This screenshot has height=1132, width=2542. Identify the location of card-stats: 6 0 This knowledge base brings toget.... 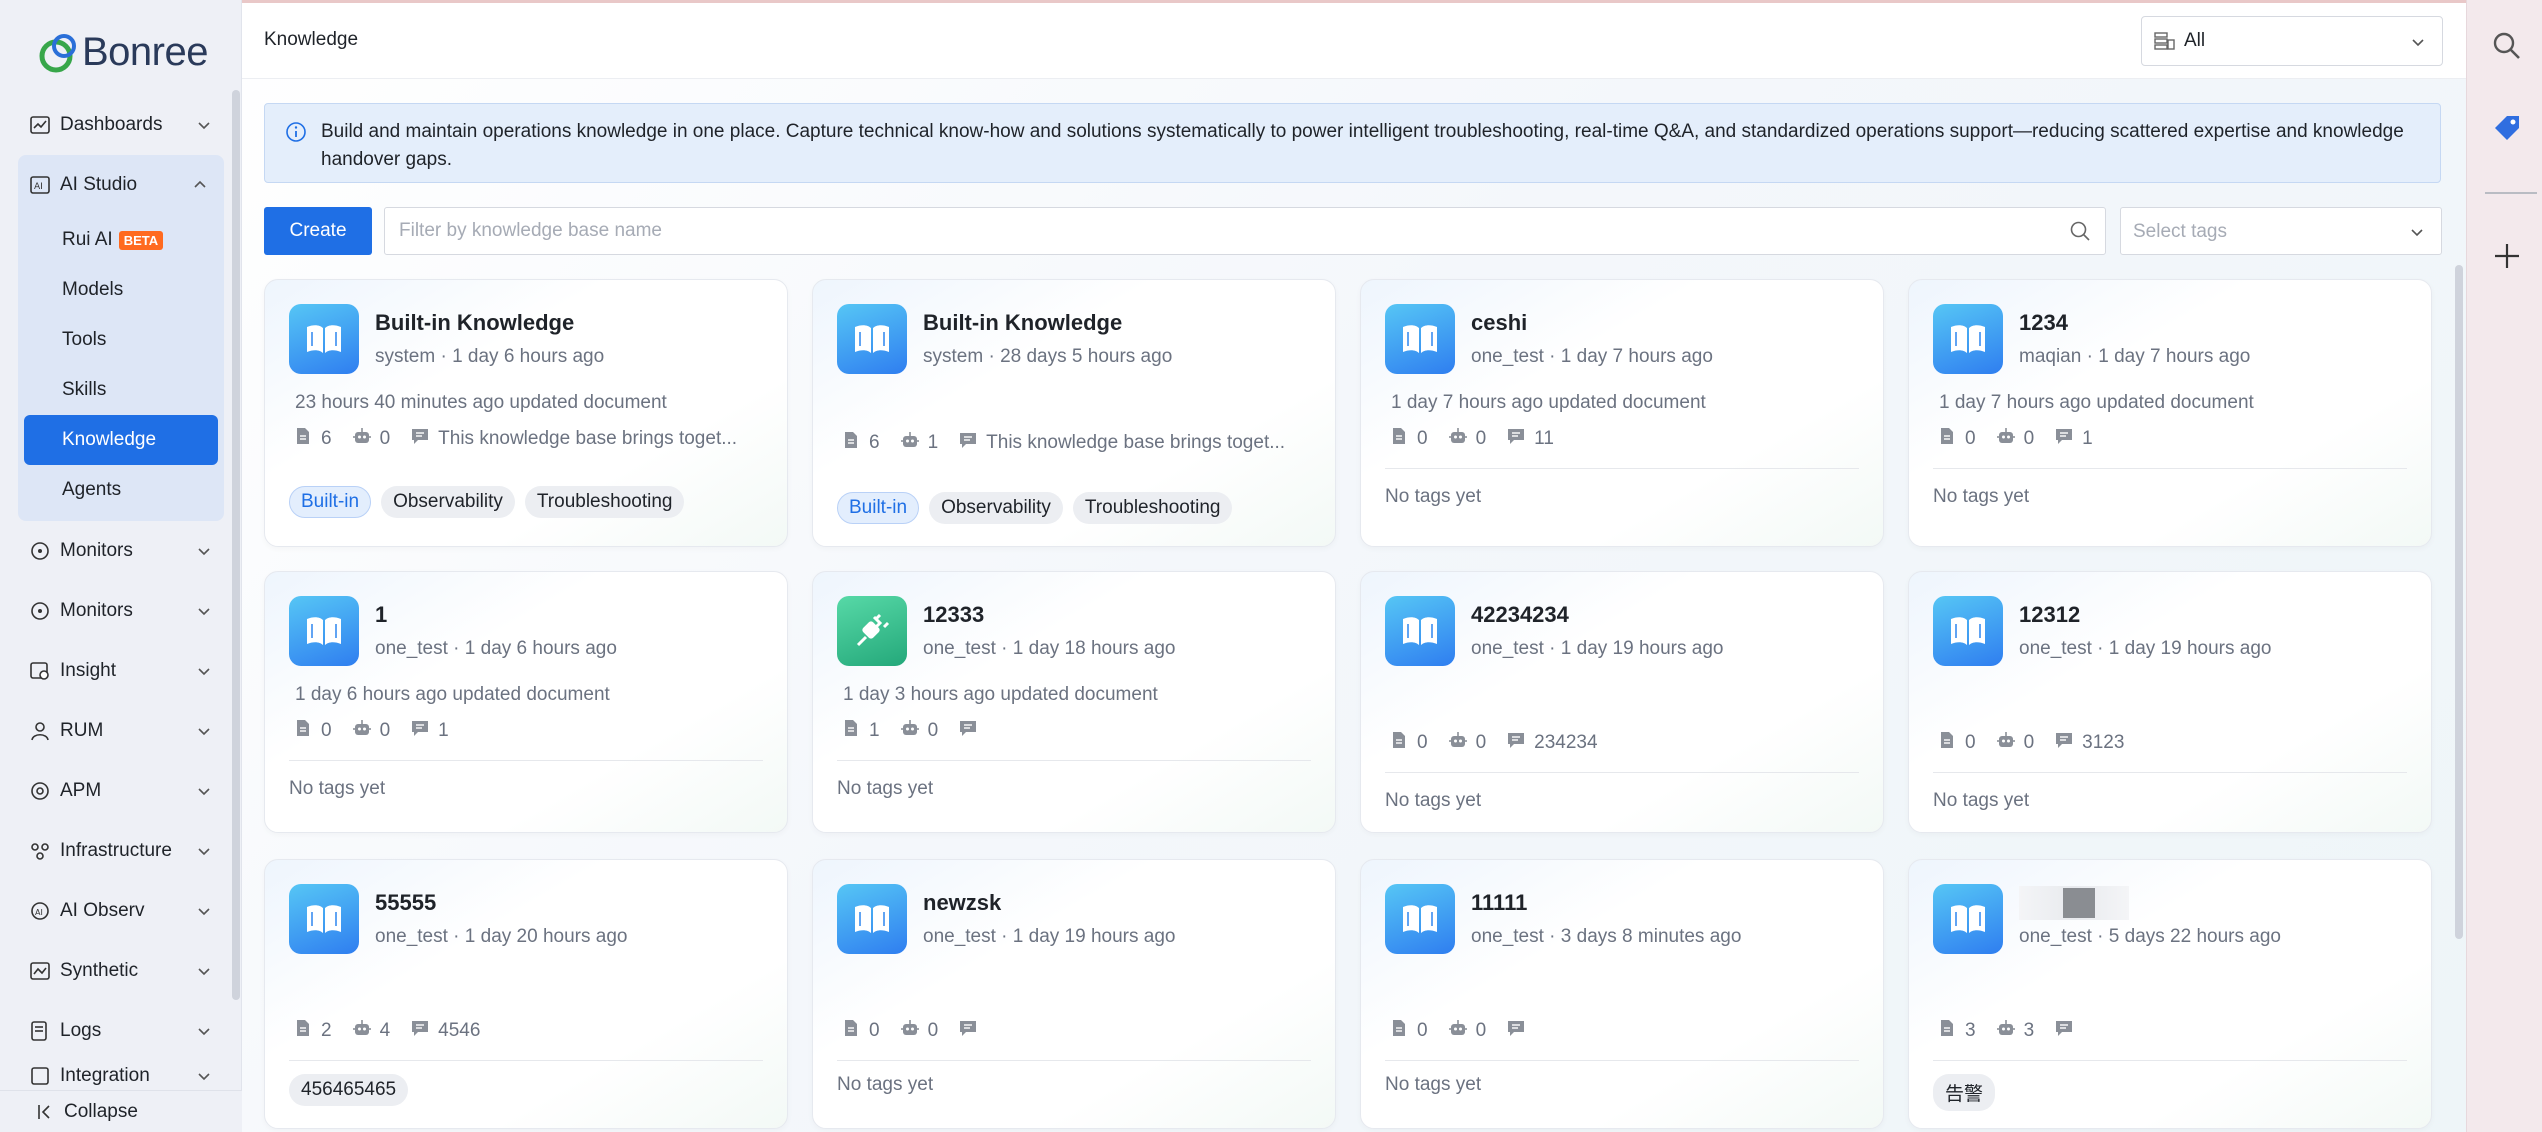
(525, 439).